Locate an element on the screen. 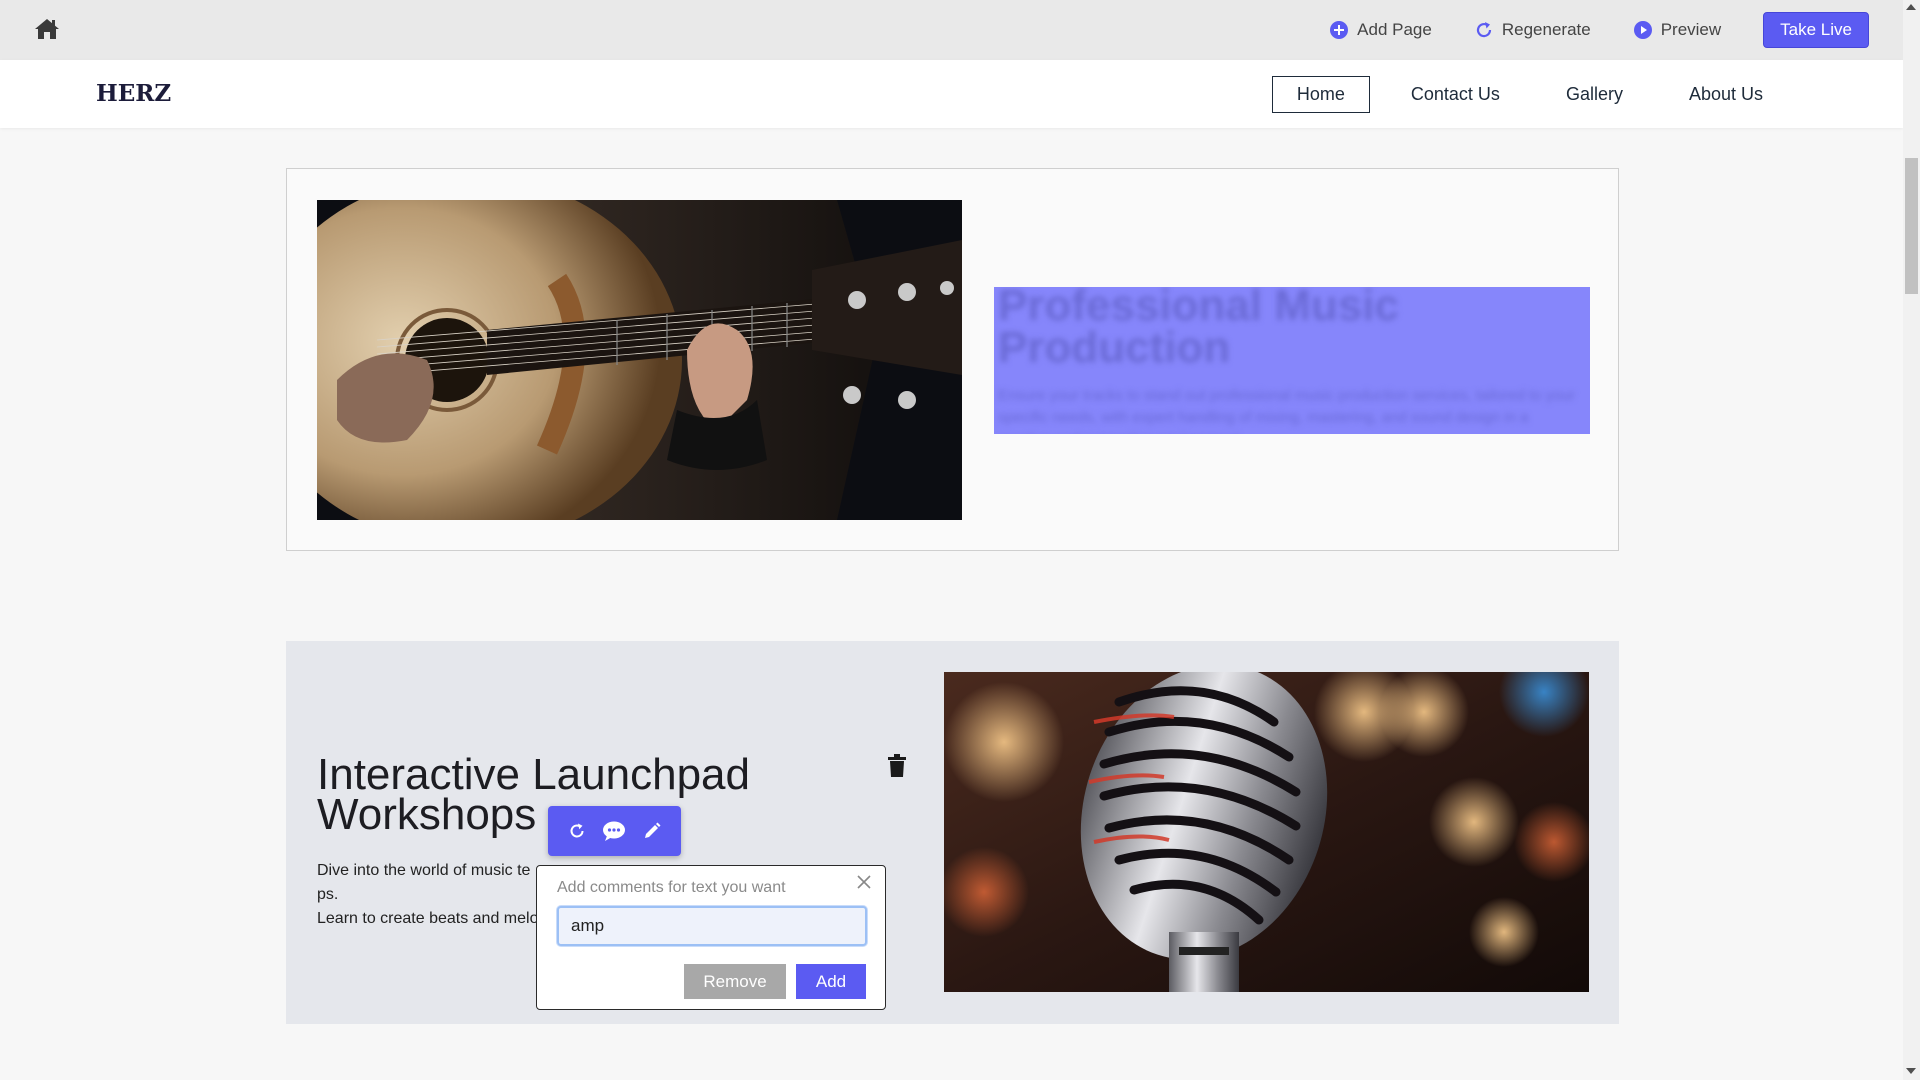 The image size is (1920, 1080). regenerate-text-button is located at coordinates (577, 831).